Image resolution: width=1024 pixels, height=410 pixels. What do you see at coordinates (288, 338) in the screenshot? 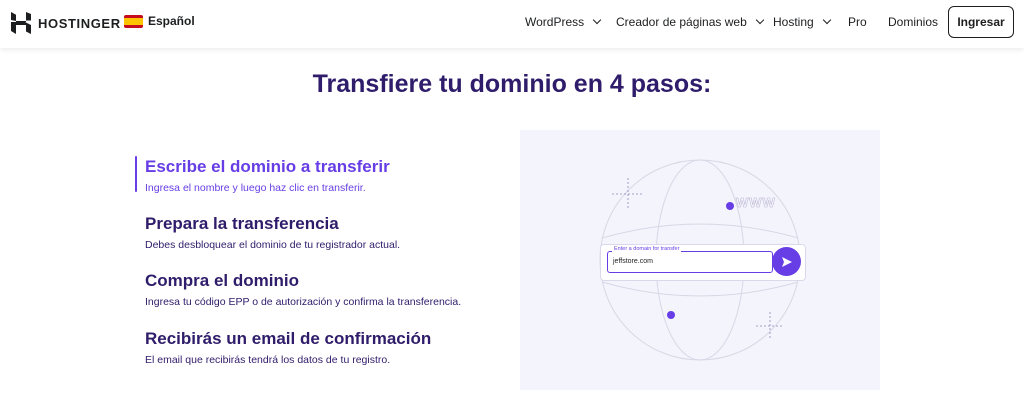
I see `step-title: Recibirás un email de confirmación` at bounding box center [288, 338].